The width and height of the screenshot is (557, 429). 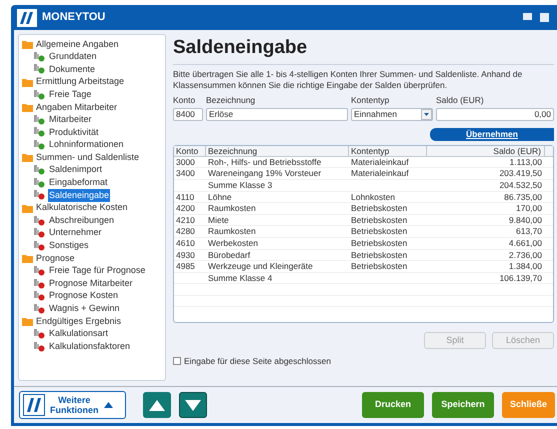 I want to click on table-cell-text: Werkzeuge und Kleingeräte, so click(x=260, y=266).